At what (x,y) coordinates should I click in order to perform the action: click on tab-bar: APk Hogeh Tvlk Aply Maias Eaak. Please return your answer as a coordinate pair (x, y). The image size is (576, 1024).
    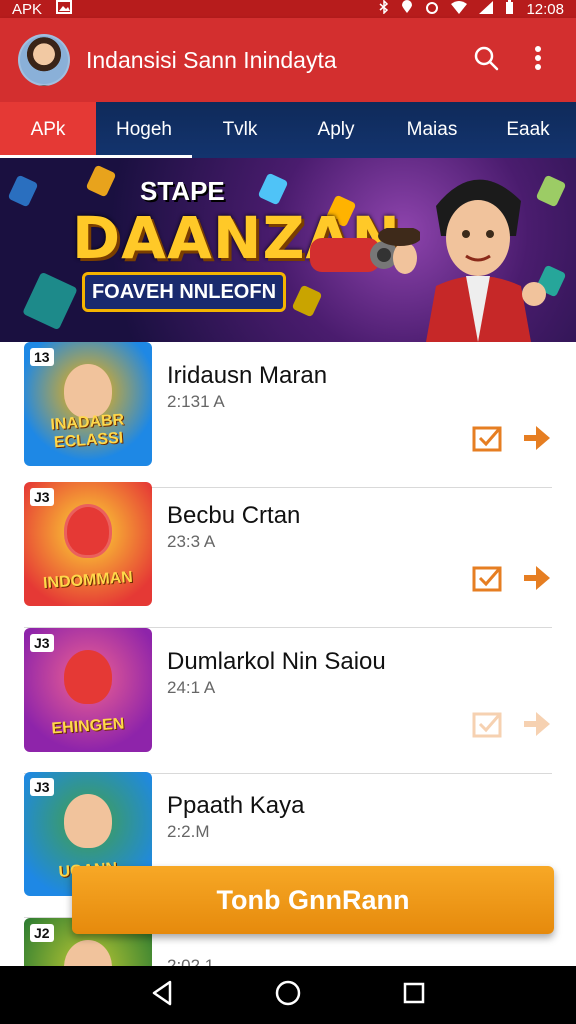
    Looking at the image, I should click on (288, 130).